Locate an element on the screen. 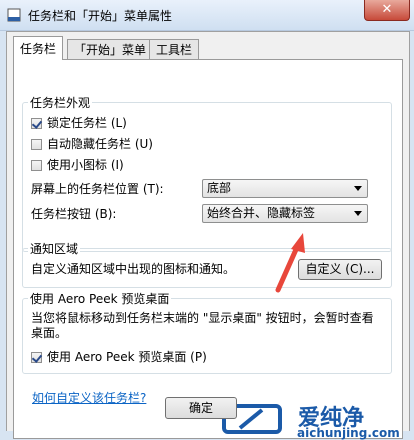  ok-button: 确定 is located at coordinates (201, 408).